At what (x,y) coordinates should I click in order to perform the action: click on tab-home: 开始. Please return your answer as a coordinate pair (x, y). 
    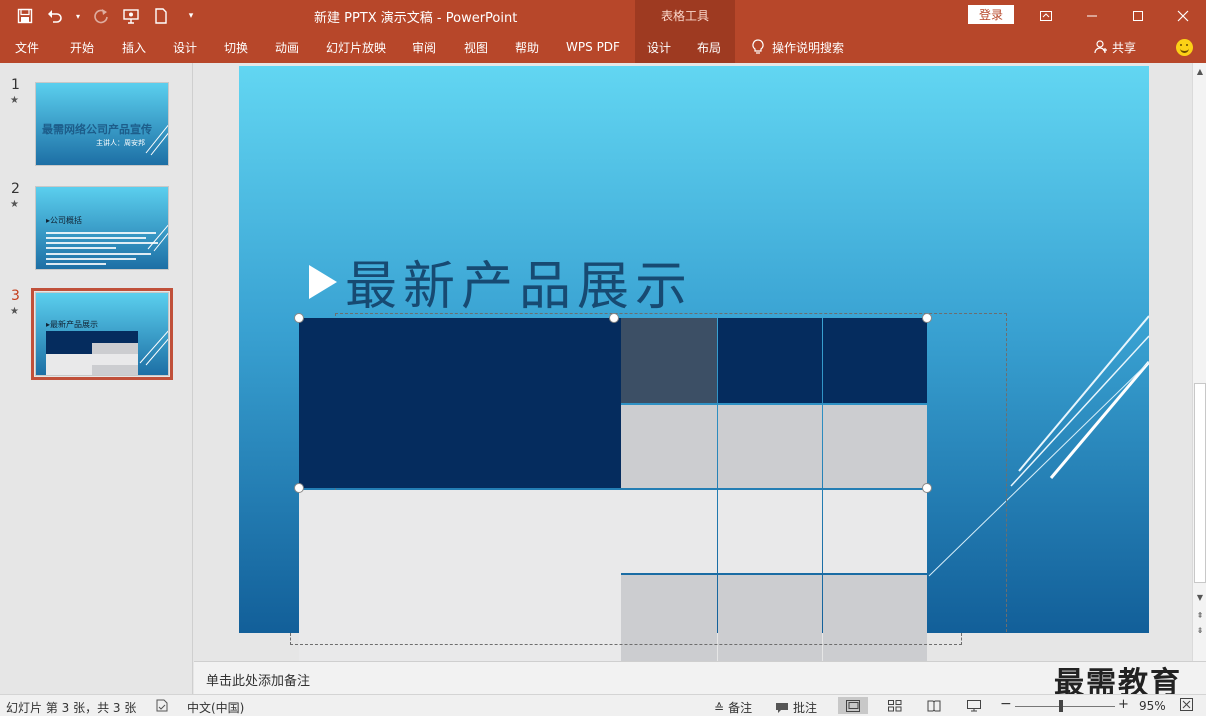
    Looking at the image, I should click on (82, 47).